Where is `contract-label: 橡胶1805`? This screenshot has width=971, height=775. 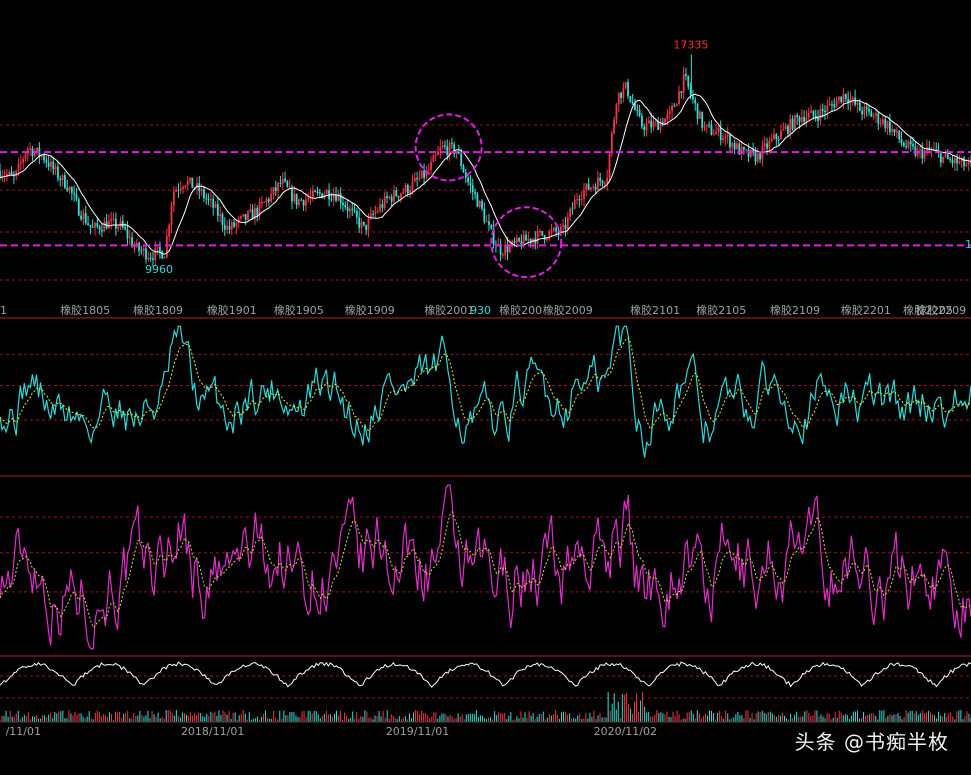
contract-label: 橡胶1805 is located at coordinates (85, 310).